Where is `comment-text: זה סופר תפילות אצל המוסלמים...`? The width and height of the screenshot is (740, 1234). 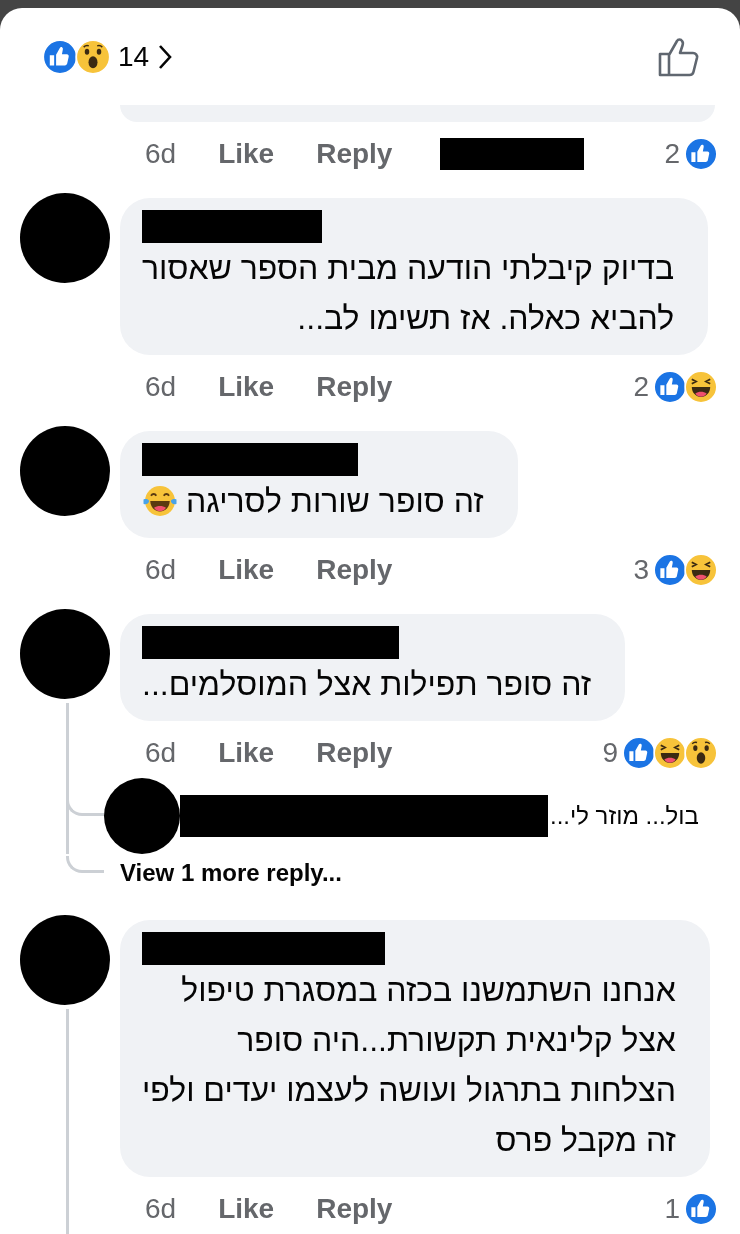
comment-text: זה סופר תפילות אצל המוסלמים... is located at coordinates (367, 684).